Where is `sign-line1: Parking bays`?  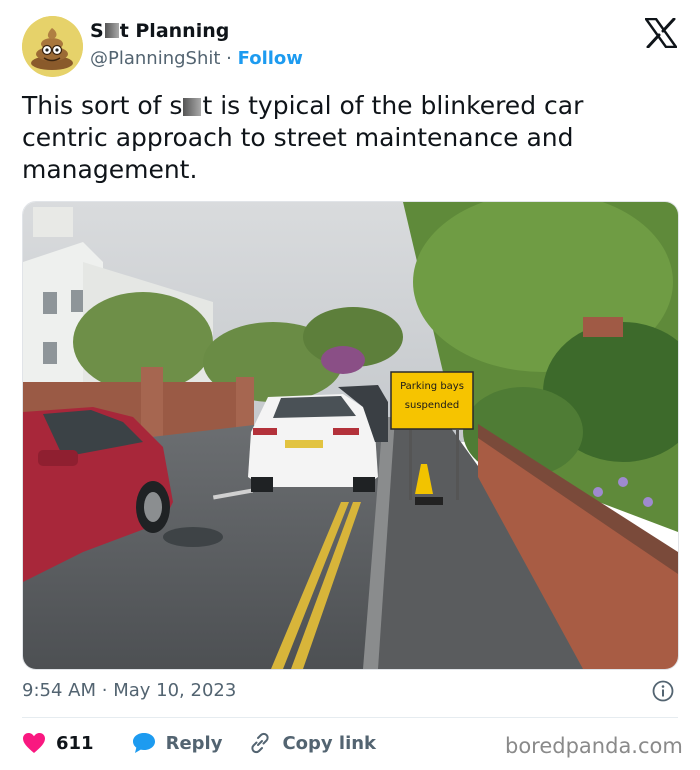
sign-line1: Parking bays is located at coordinates (432, 386).